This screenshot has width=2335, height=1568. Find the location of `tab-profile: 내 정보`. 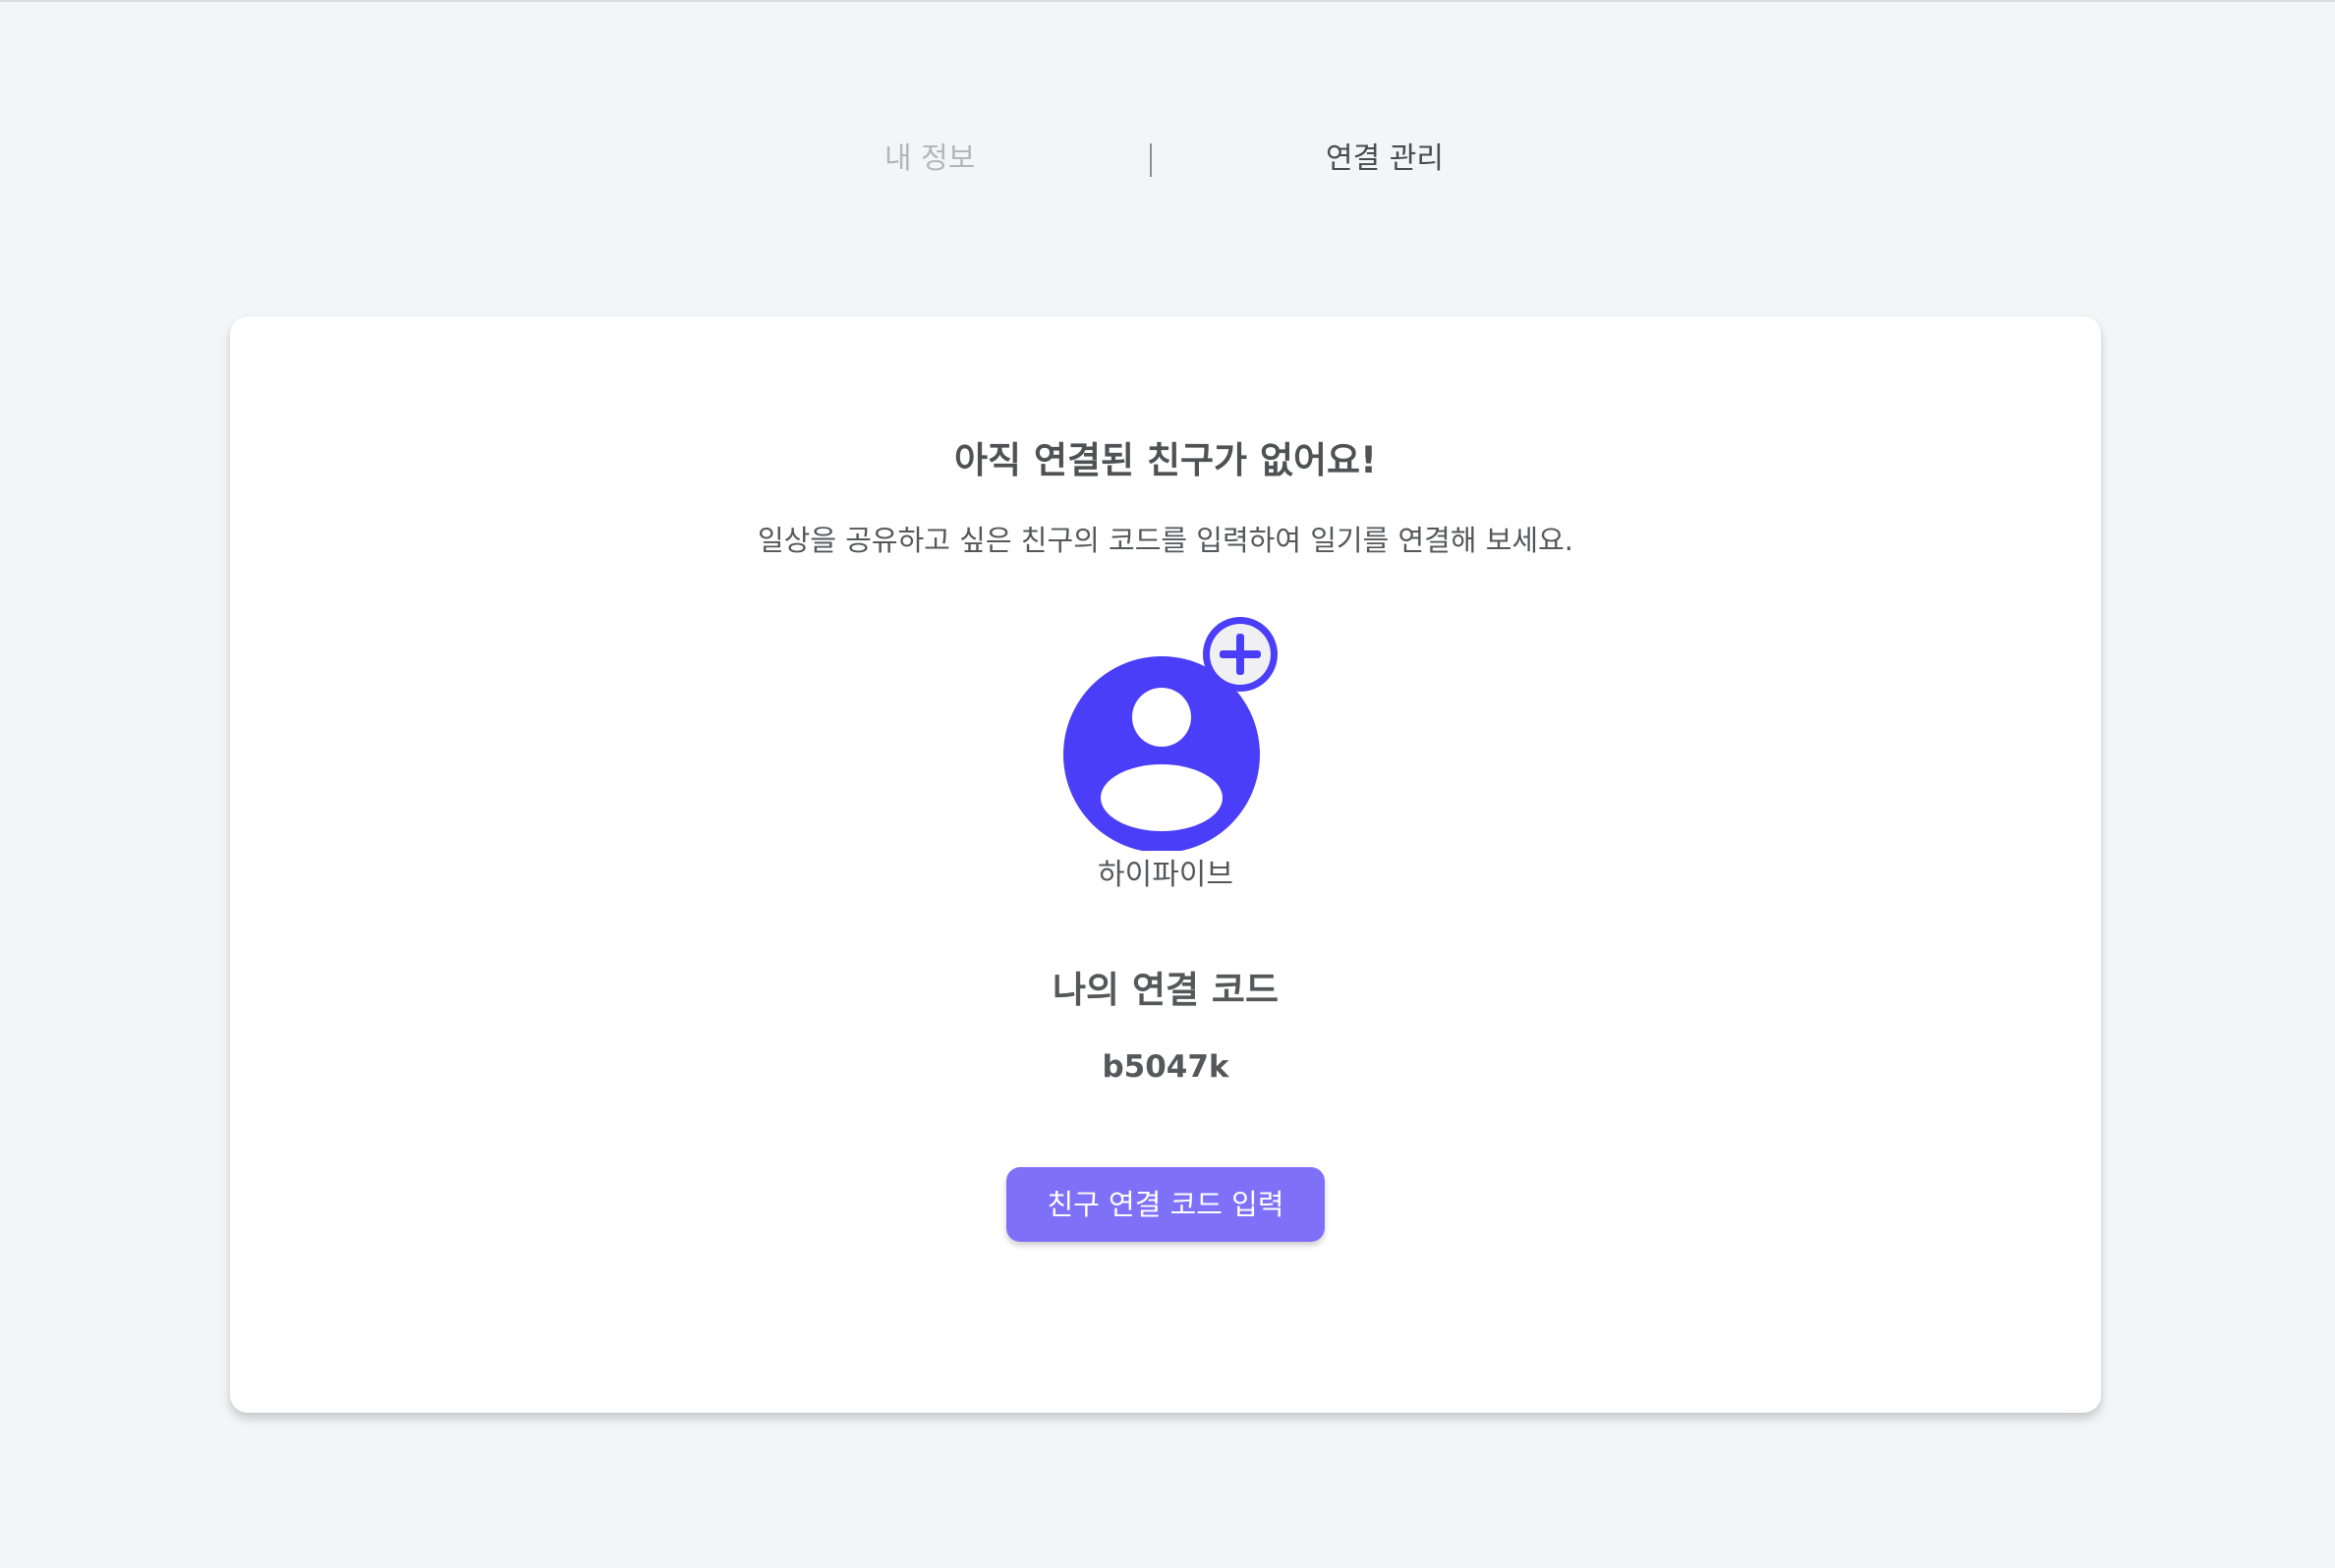

tab-profile: 내 정보 is located at coordinates (929, 159).